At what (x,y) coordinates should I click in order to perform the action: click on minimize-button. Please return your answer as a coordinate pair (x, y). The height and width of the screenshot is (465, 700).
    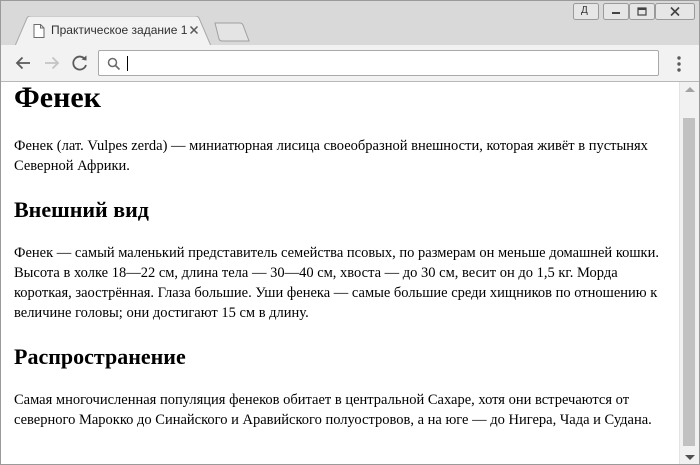
    Looking at the image, I should click on (616, 11).